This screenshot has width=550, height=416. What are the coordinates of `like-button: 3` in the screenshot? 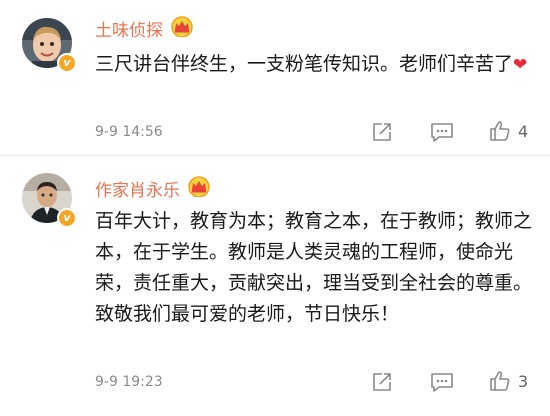 It's located at (508, 381).